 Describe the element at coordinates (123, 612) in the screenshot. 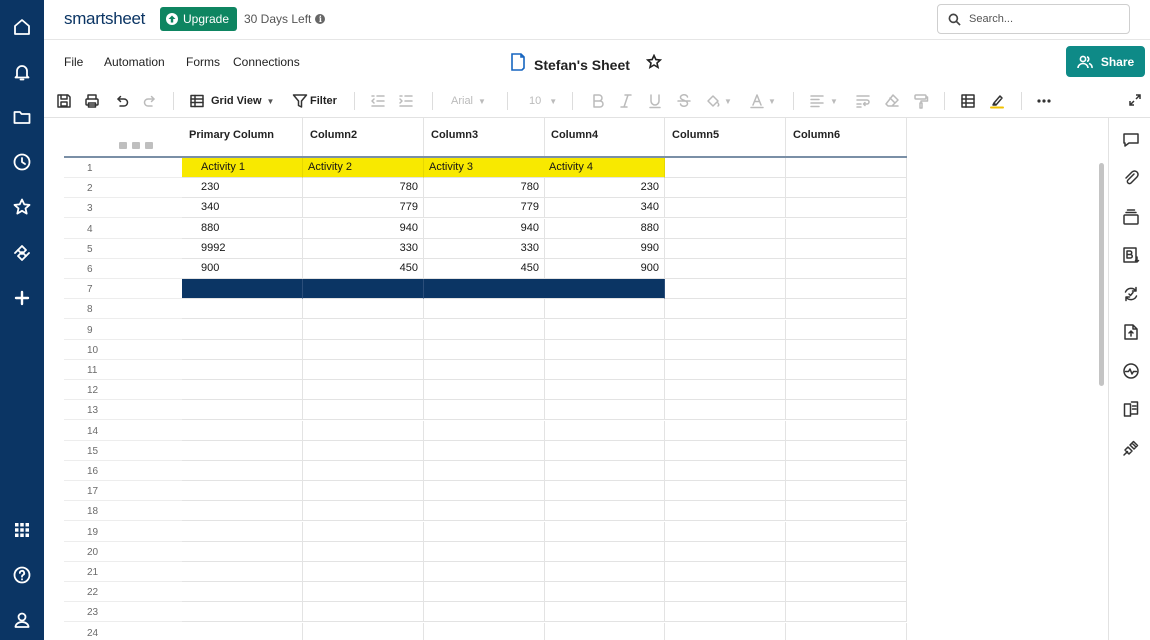

I see `row-number: 23` at that location.